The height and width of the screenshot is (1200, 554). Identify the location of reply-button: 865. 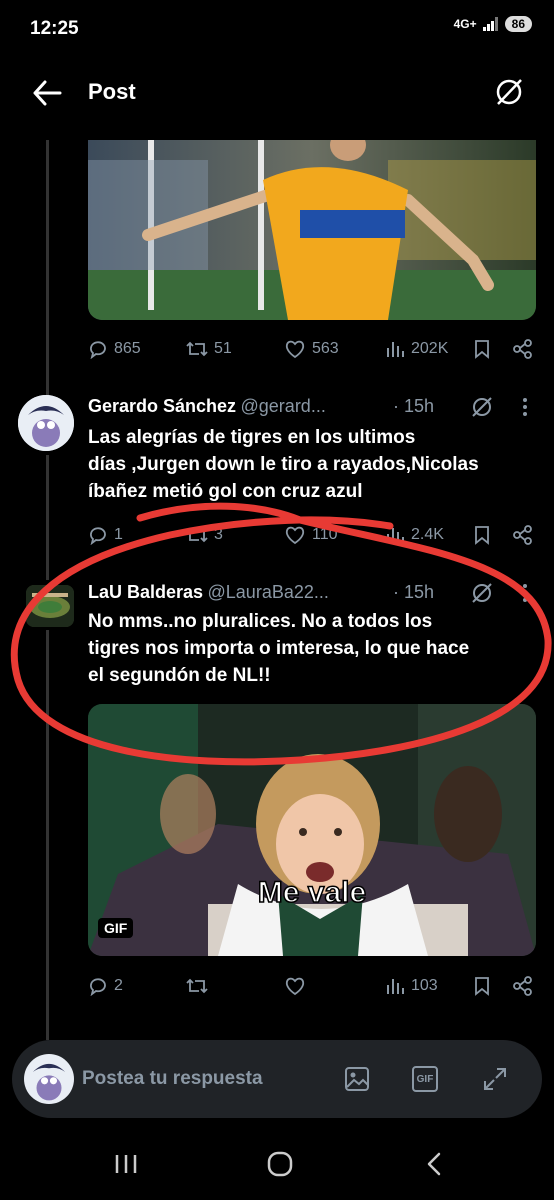
(114, 349).